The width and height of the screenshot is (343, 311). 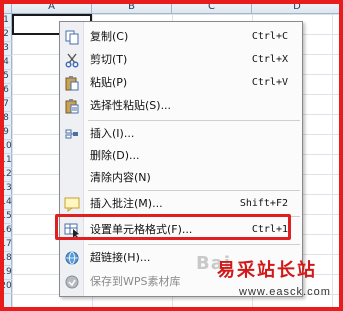 I want to click on format-cells-icon, so click(x=72, y=230).